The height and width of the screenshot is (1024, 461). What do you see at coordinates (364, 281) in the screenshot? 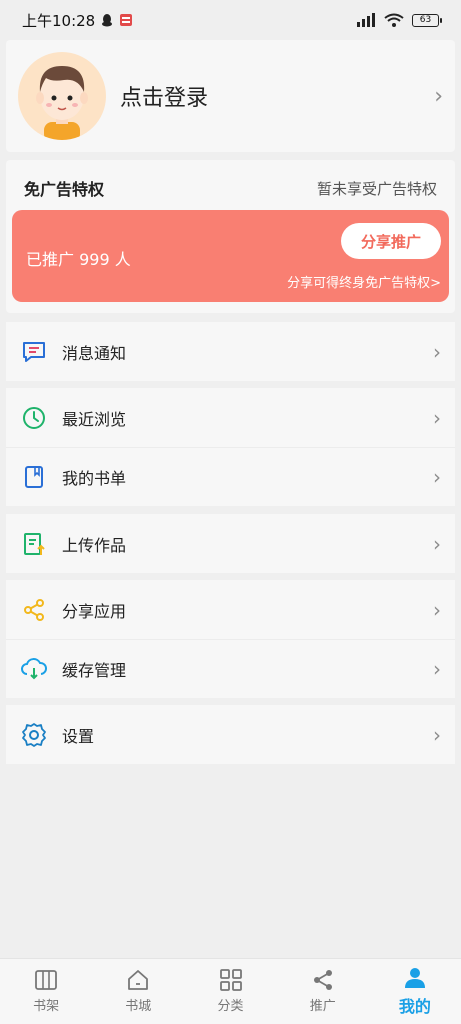
I see `share-hint-link: 分享可得终身免广告特权>` at bounding box center [364, 281].